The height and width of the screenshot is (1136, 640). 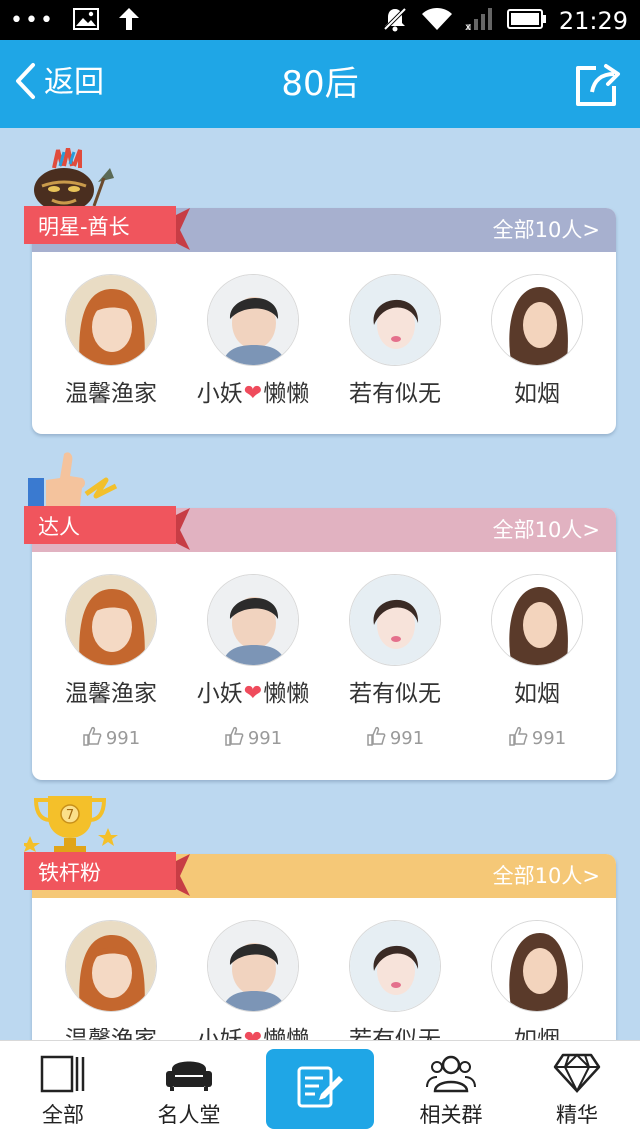 I want to click on compose-button, so click(x=320, y=1089).